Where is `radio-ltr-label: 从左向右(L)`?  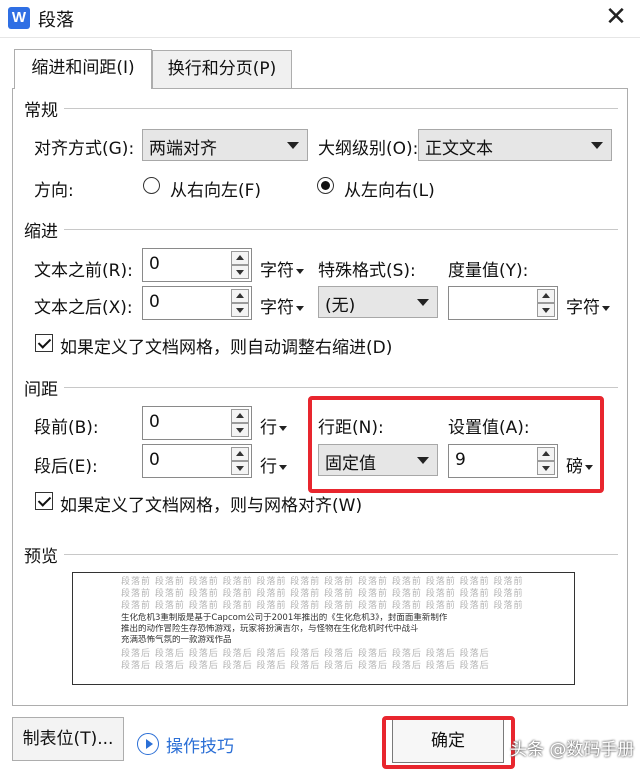
radio-ltr-label: 从左向右(L) is located at coordinates (389, 188).